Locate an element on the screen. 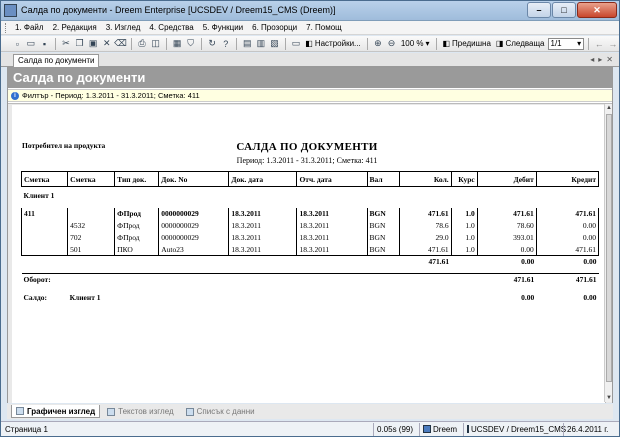 The image size is (620, 437). arrow-left-icon: ← is located at coordinates (599, 44).